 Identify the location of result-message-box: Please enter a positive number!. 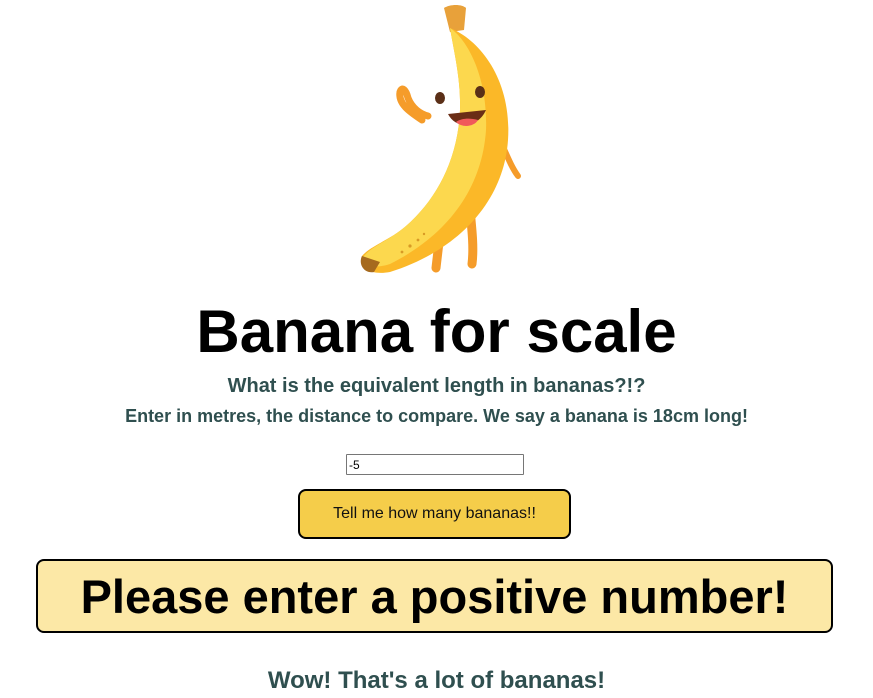
(434, 596).